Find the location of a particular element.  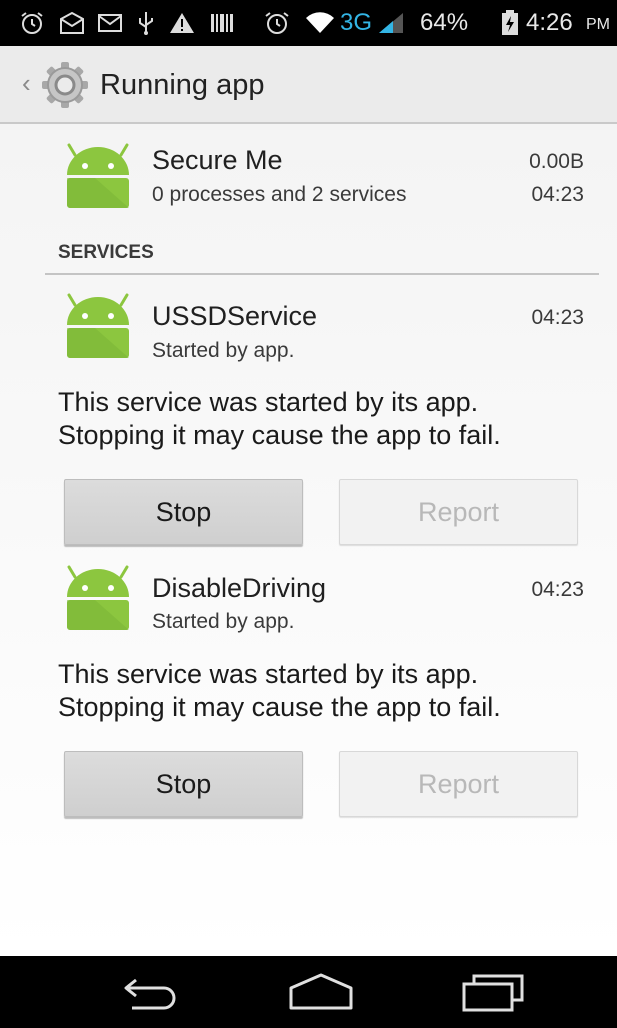

warning-icon is located at coordinates (182, 23).